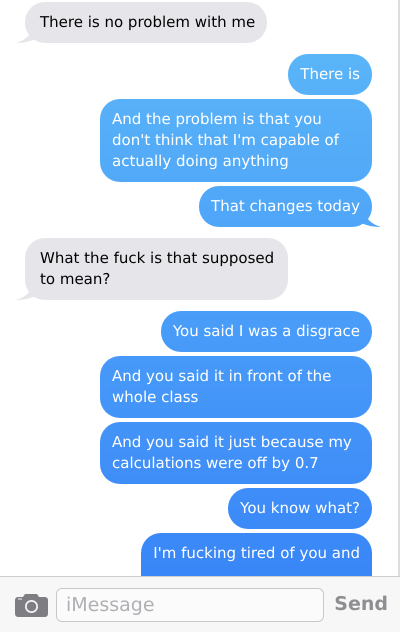  What do you see at coordinates (31, 604) in the screenshot?
I see `camera-icon` at bounding box center [31, 604].